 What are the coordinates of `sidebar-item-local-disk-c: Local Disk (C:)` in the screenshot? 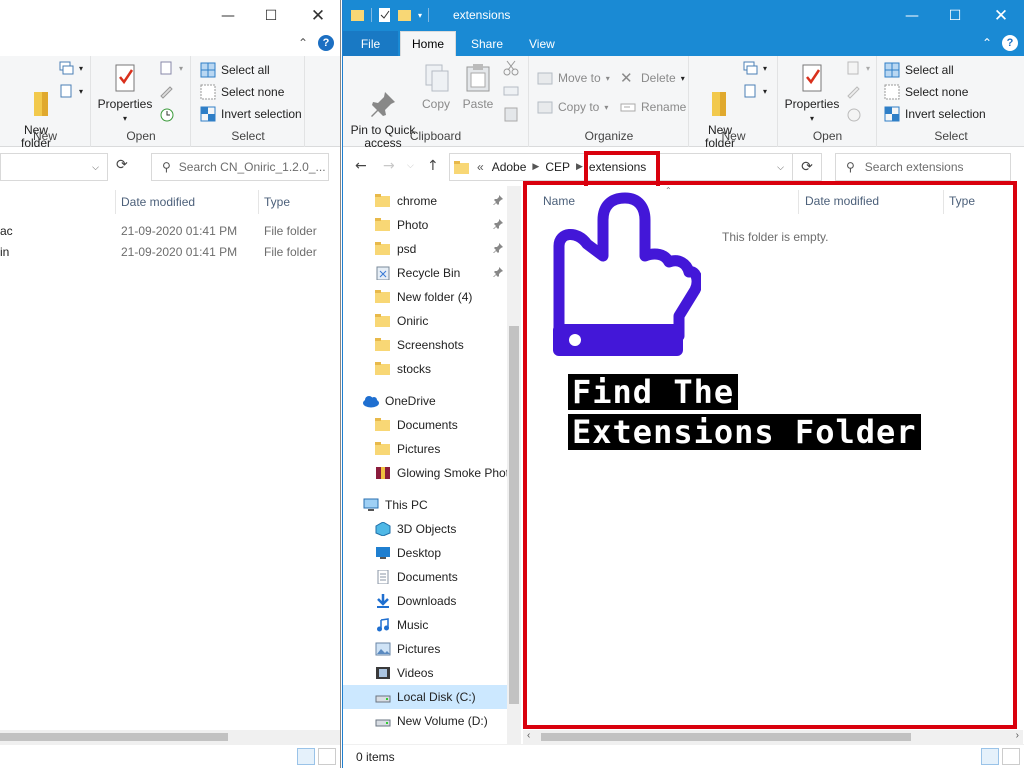 It's located at (425, 697).